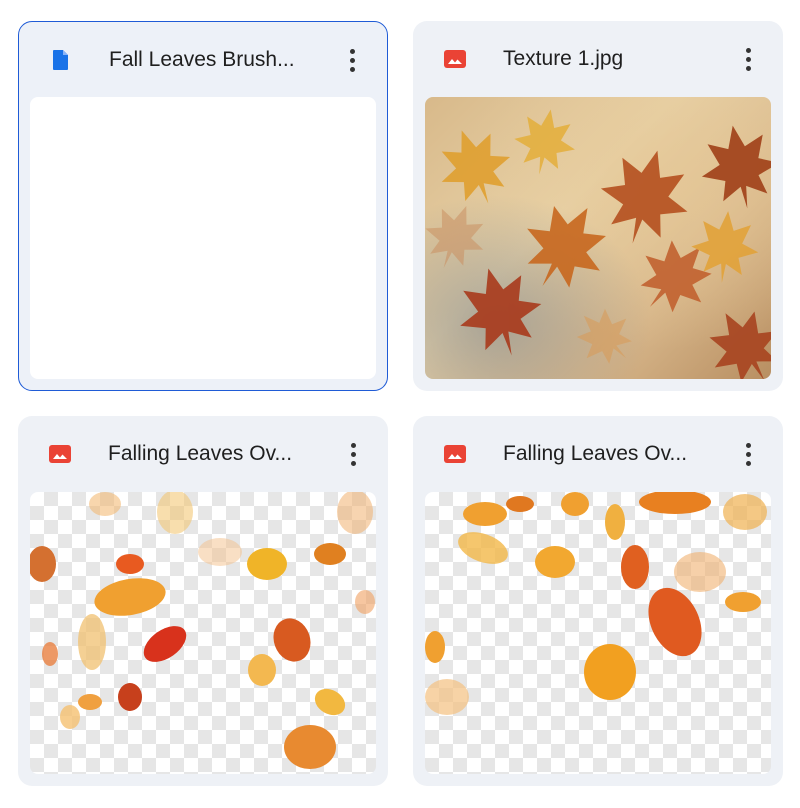  I want to click on autumn-leaves-texture-image, so click(598, 241).